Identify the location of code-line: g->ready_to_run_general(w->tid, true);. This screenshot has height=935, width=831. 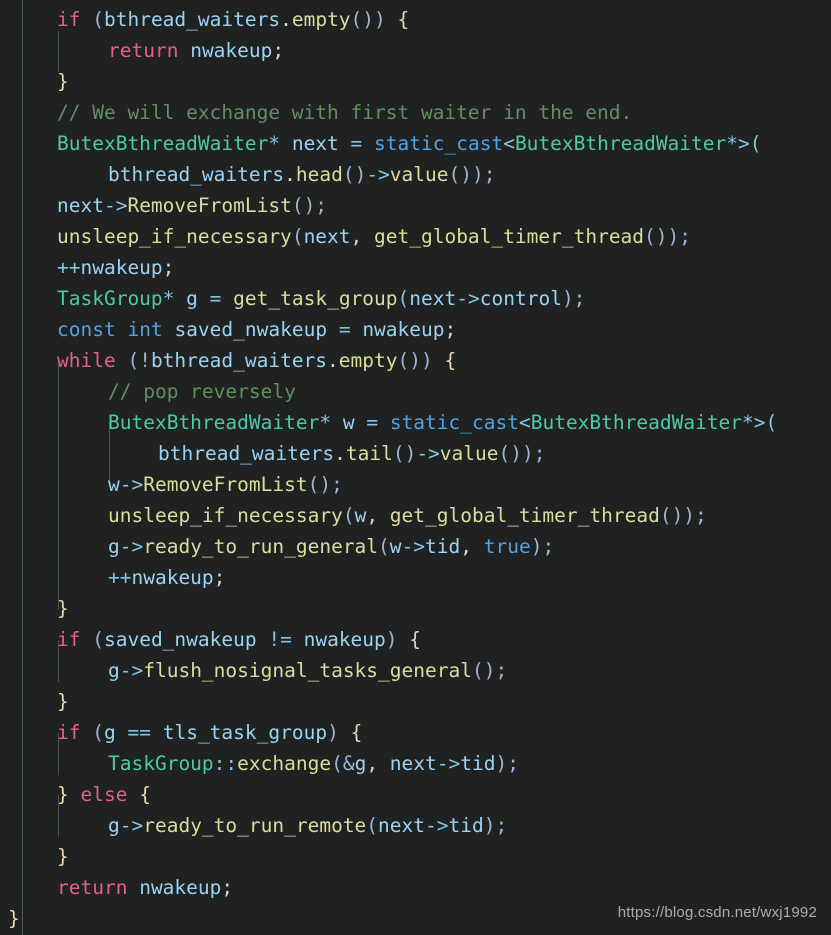
(415, 546).